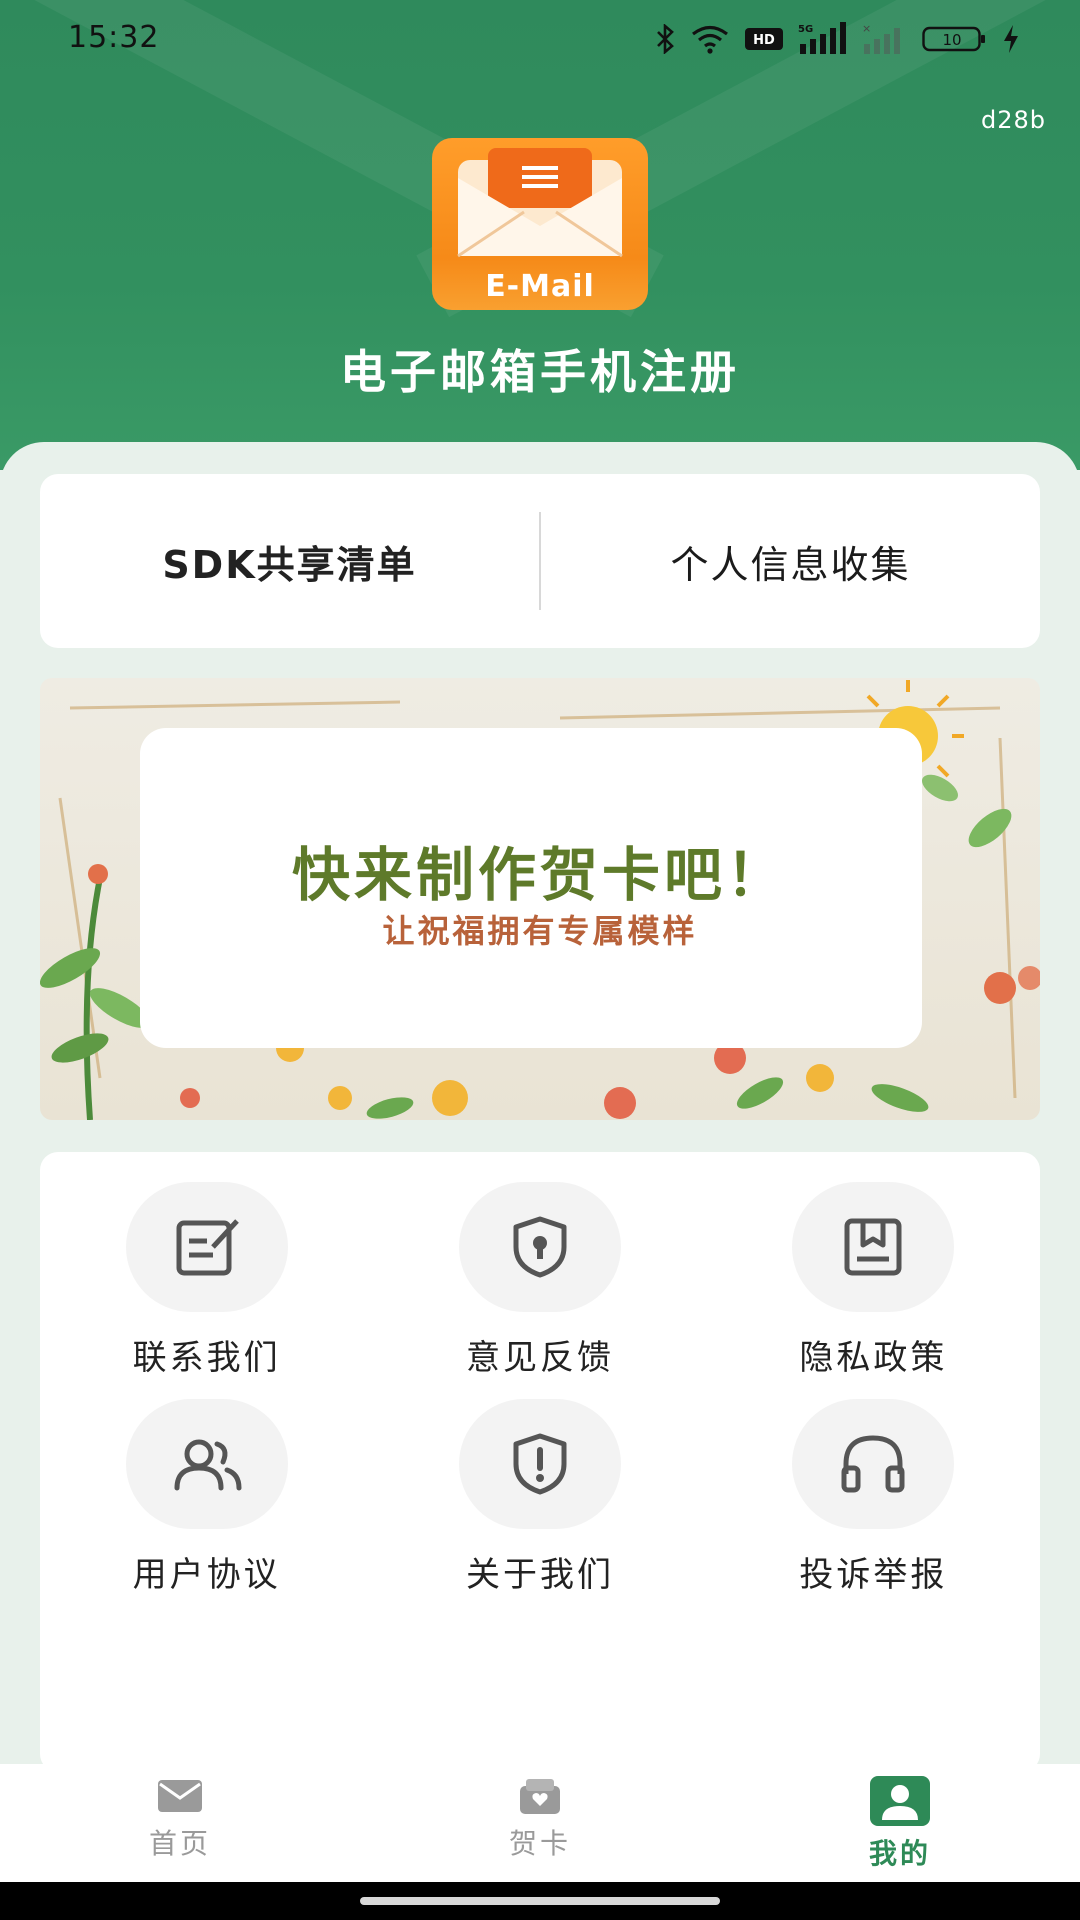 Image resolution: width=1080 pixels, height=1920 pixels. I want to click on banner-subtitle: 让祝福拥有专属模样, so click(540, 931).